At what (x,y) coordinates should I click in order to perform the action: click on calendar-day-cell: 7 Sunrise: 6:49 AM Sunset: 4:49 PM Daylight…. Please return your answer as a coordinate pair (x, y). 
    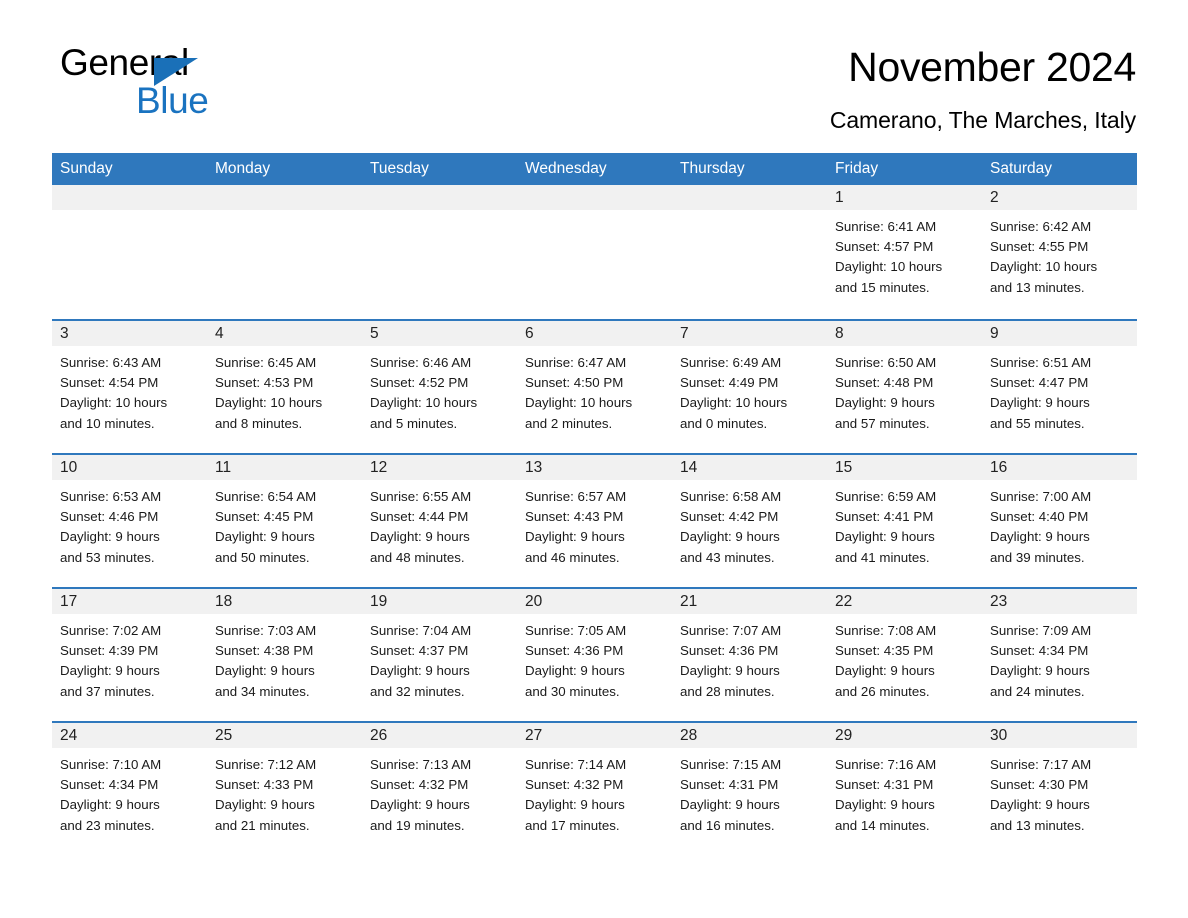
    Looking at the image, I should click on (749, 386).